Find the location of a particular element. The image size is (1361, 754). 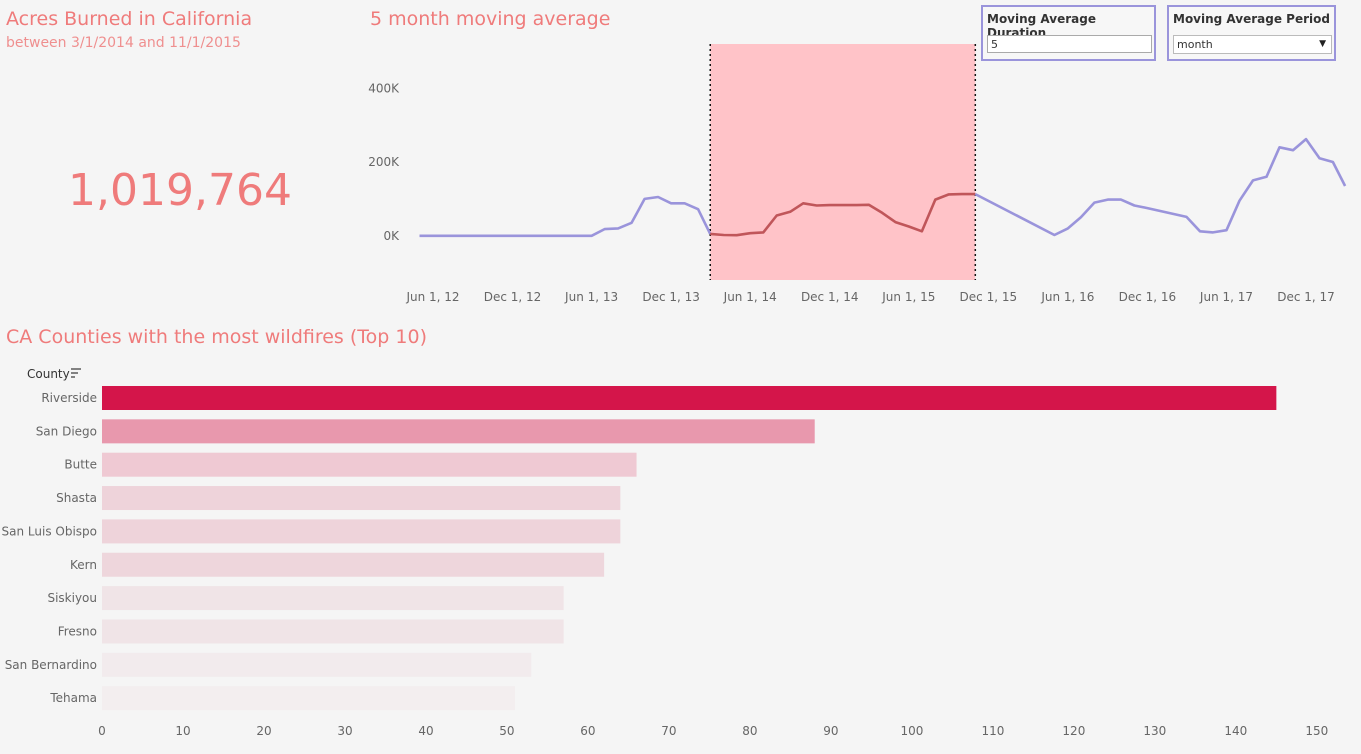

x-tick-label: 90 is located at coordinates (830, 731).